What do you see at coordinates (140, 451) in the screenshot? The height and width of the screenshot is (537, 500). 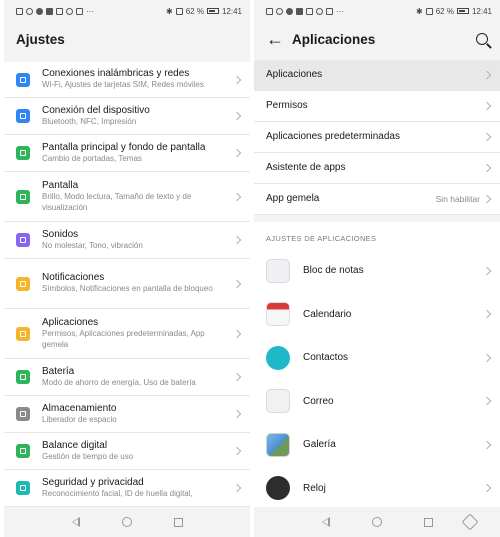 I see `settings-item-text: Balance digital Gestión de tiempo de uso` at bounding box center [140, 451].